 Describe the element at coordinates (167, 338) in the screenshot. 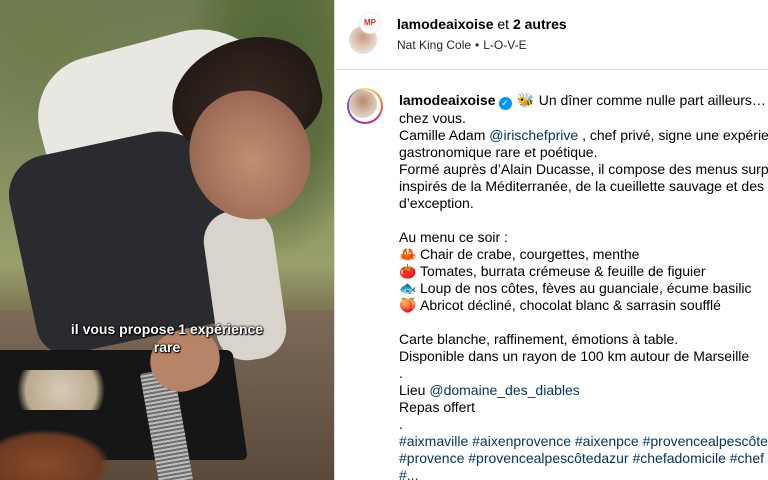

I see `video-caption: il vous propose 1 expérience rare` at that location.